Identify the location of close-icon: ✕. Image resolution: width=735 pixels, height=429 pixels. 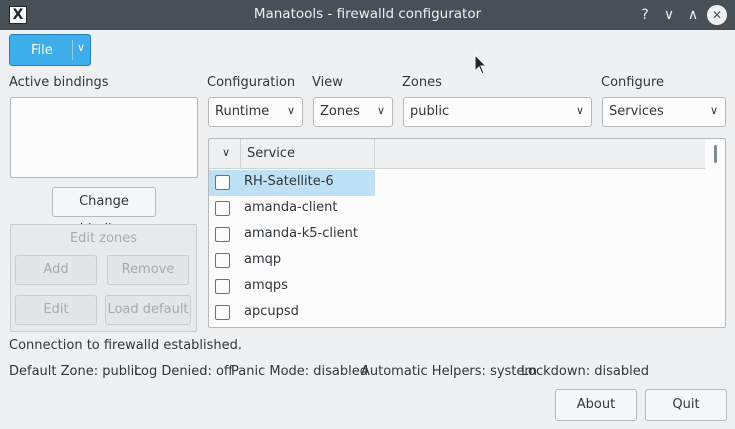
(717, 15).